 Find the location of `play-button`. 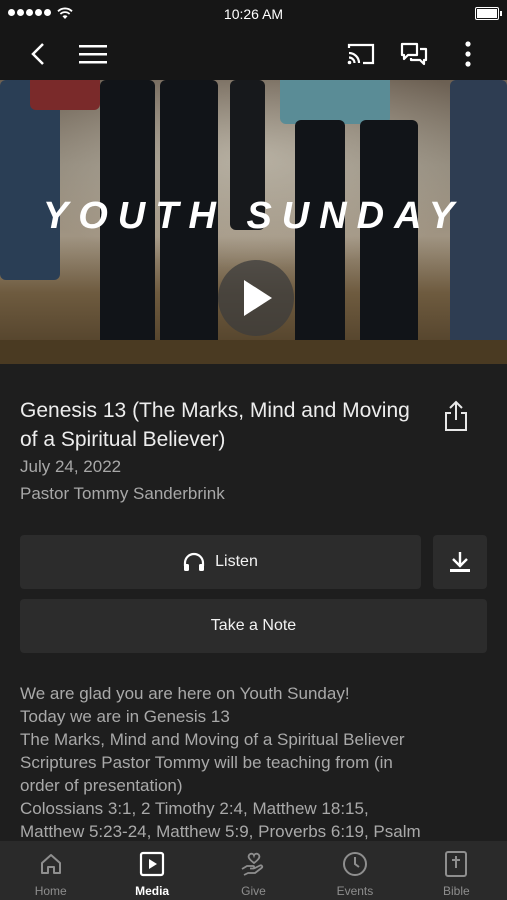

play-button is located at coordinates (256, 298).